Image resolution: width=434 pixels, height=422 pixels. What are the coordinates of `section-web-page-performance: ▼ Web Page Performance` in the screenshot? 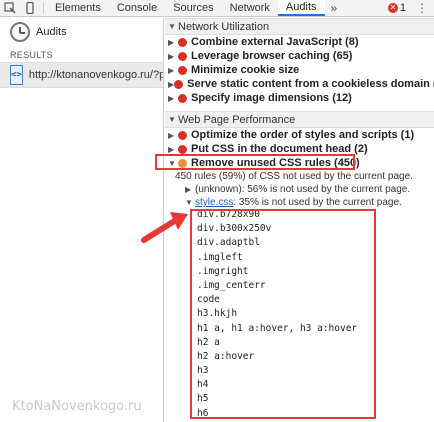 It's located at (299, 119).